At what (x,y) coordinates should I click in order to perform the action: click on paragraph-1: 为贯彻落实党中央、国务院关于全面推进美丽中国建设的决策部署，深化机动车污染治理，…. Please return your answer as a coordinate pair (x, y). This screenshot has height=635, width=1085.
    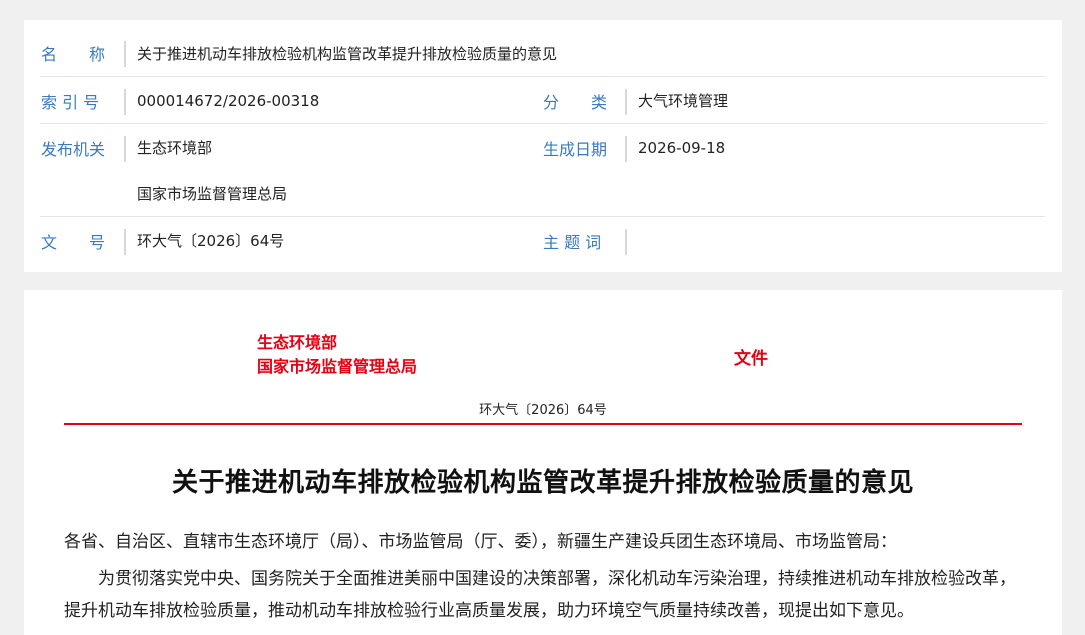
    Looking at the image, I should click on (540, 595).